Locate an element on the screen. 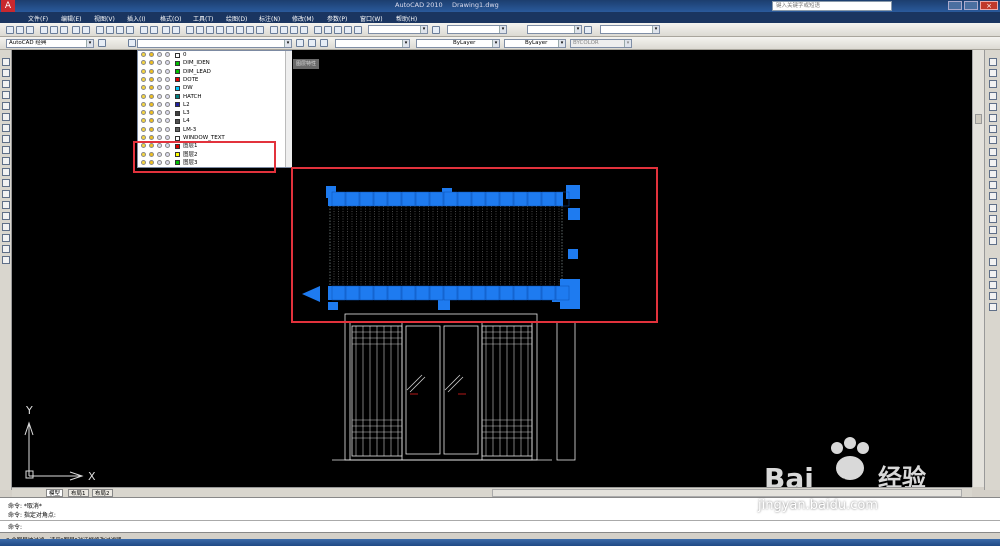 The height and width of the screenshot is (546, 1000). draworder-4-icon is located at coordinates (993, 296).